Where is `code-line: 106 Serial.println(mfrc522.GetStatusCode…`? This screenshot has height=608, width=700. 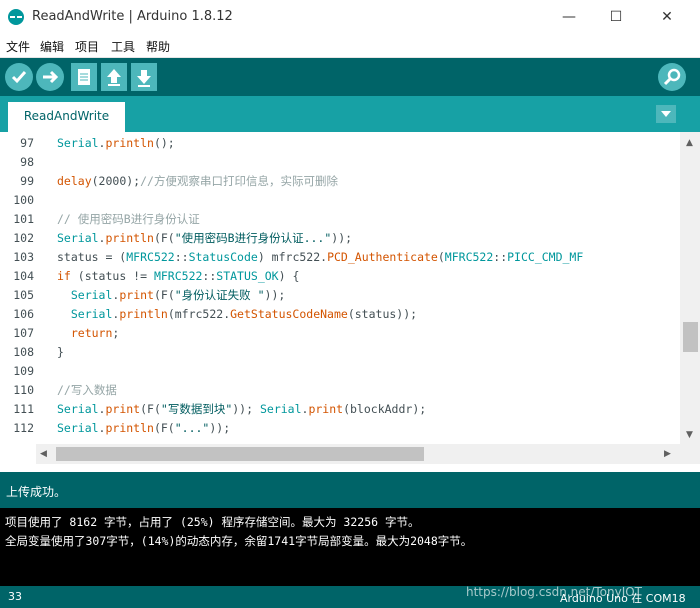 code-line: 106 Serial.println(mfrc522.GetStatusCode… is located at coordinates (340, 314).